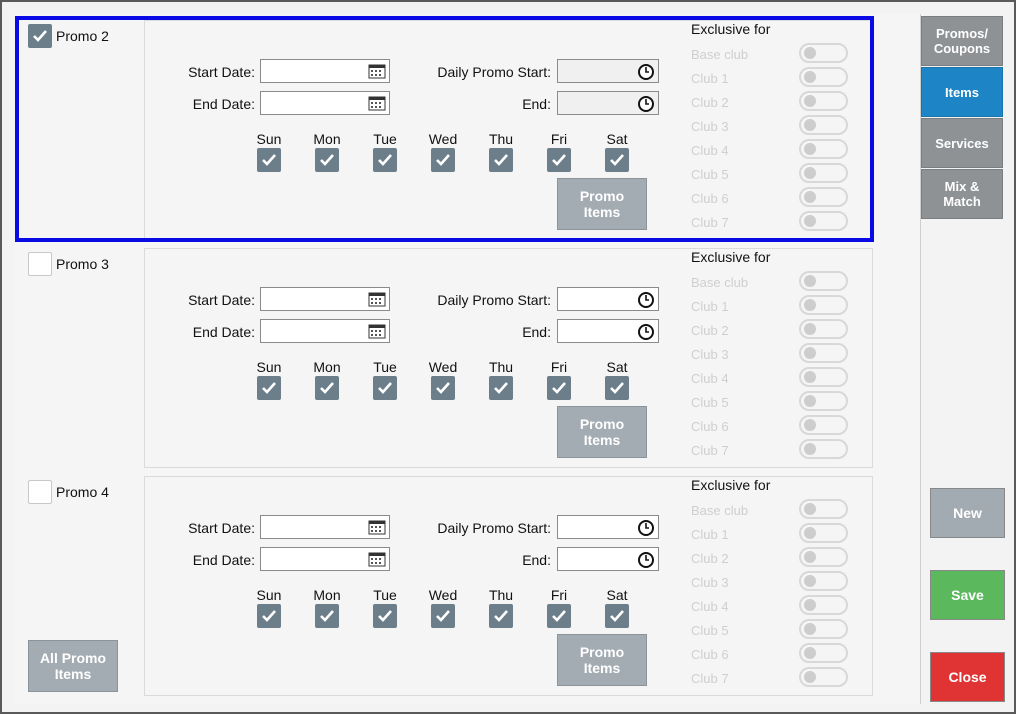 Image resolution: width=1016 pixels, height=714 pixels. Describe the element at coordinates (967, 677) in the screenshot. I see `close-button: Close` at that location.